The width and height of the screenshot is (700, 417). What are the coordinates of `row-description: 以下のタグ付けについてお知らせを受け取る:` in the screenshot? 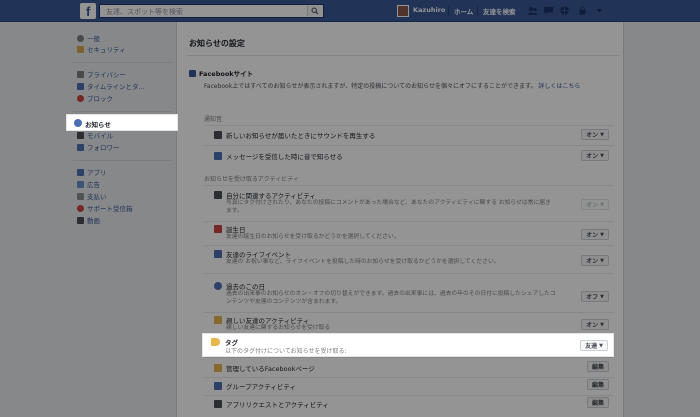 It's located at (286, 351).